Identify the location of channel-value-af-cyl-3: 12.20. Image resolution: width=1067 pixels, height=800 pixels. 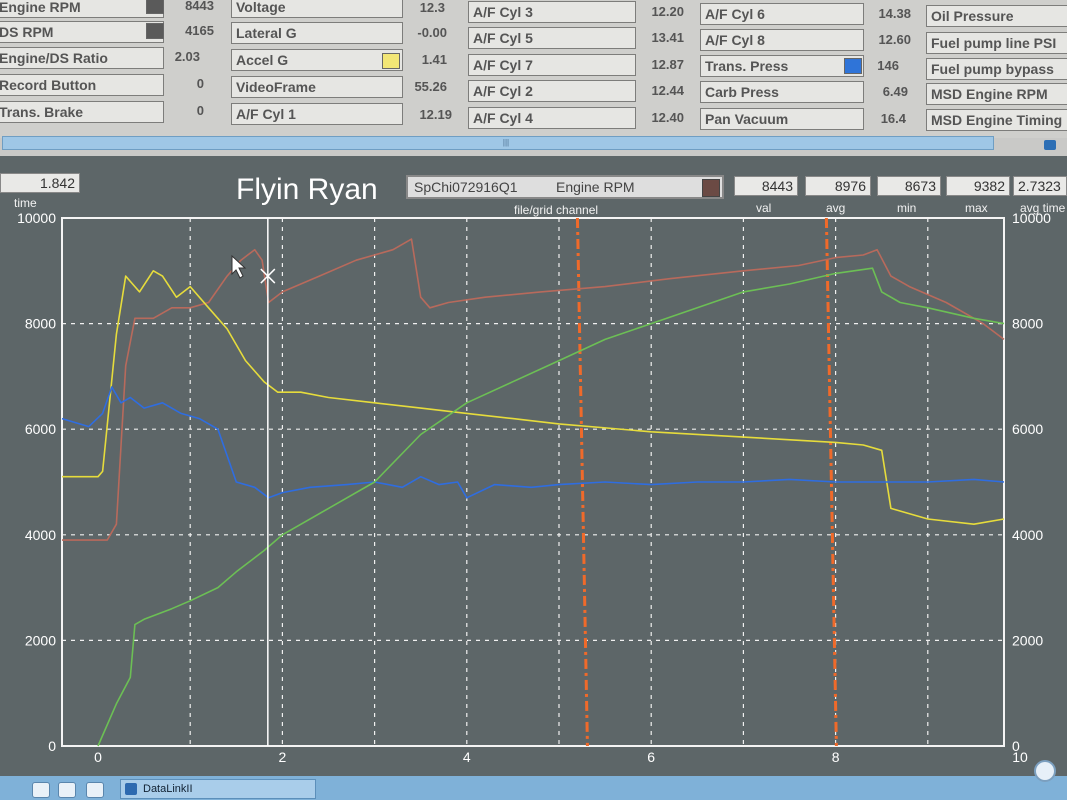
(667, 11).